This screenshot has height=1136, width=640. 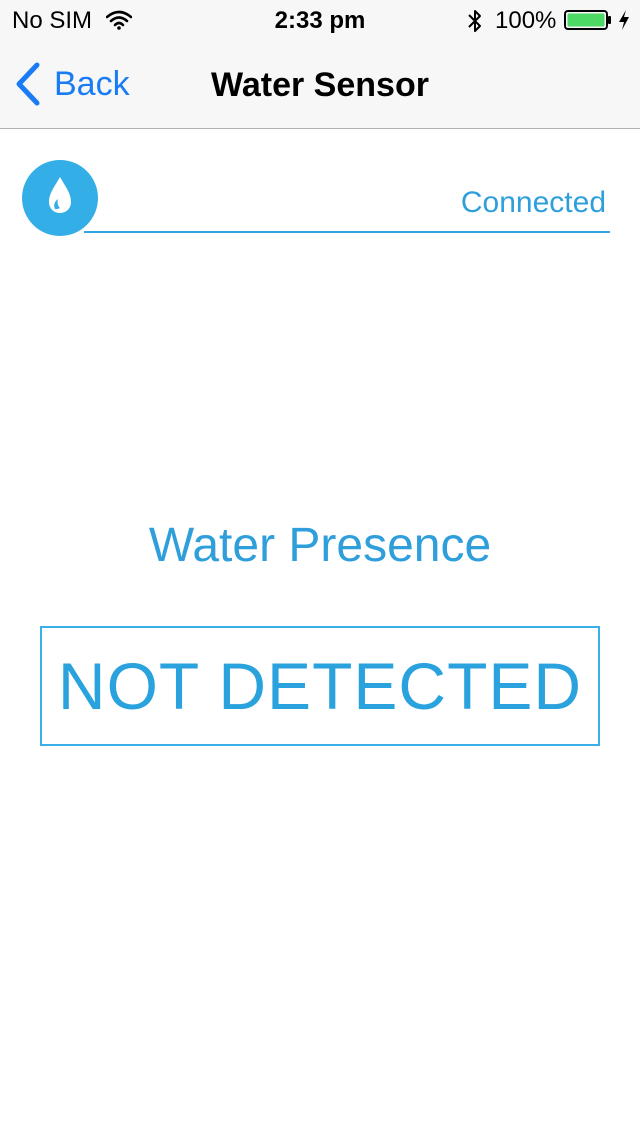 I want to click on water-drop-glyph, so click(x=60, y=195).